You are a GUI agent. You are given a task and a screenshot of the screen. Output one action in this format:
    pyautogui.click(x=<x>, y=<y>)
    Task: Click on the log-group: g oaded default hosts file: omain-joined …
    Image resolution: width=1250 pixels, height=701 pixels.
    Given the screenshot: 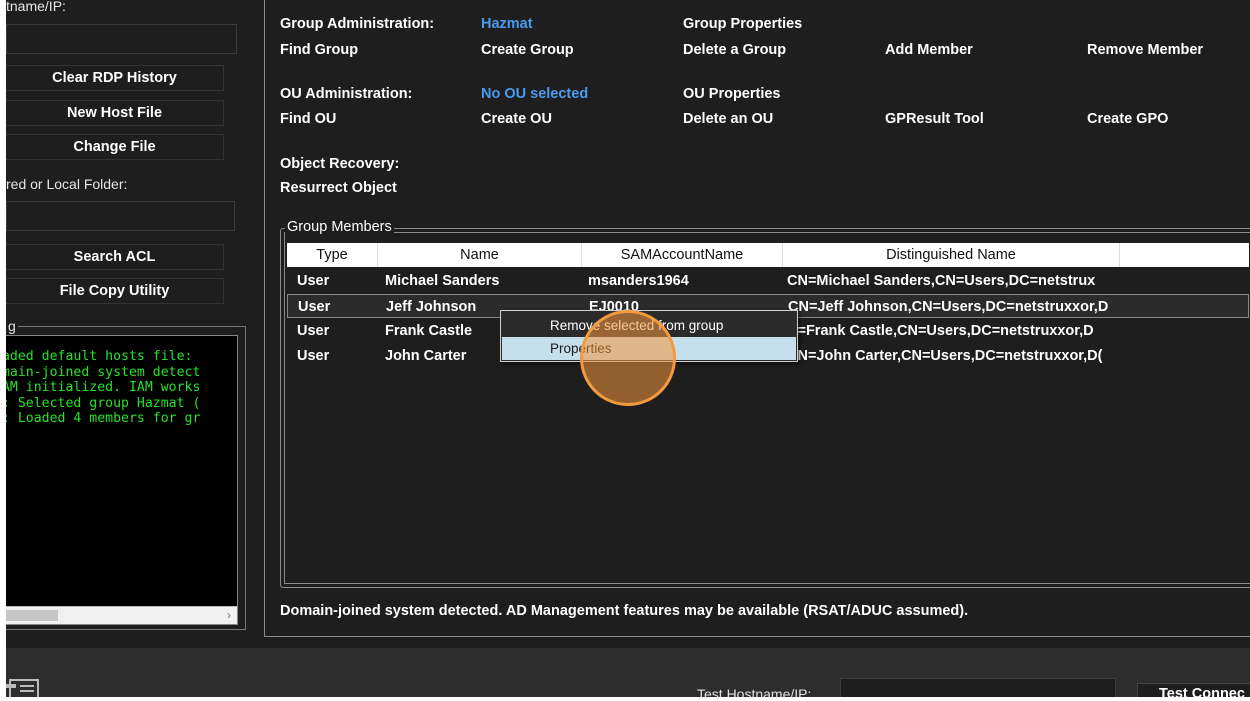 What is the action you would take?
    pyautogui.click(x=126, y=474)
    